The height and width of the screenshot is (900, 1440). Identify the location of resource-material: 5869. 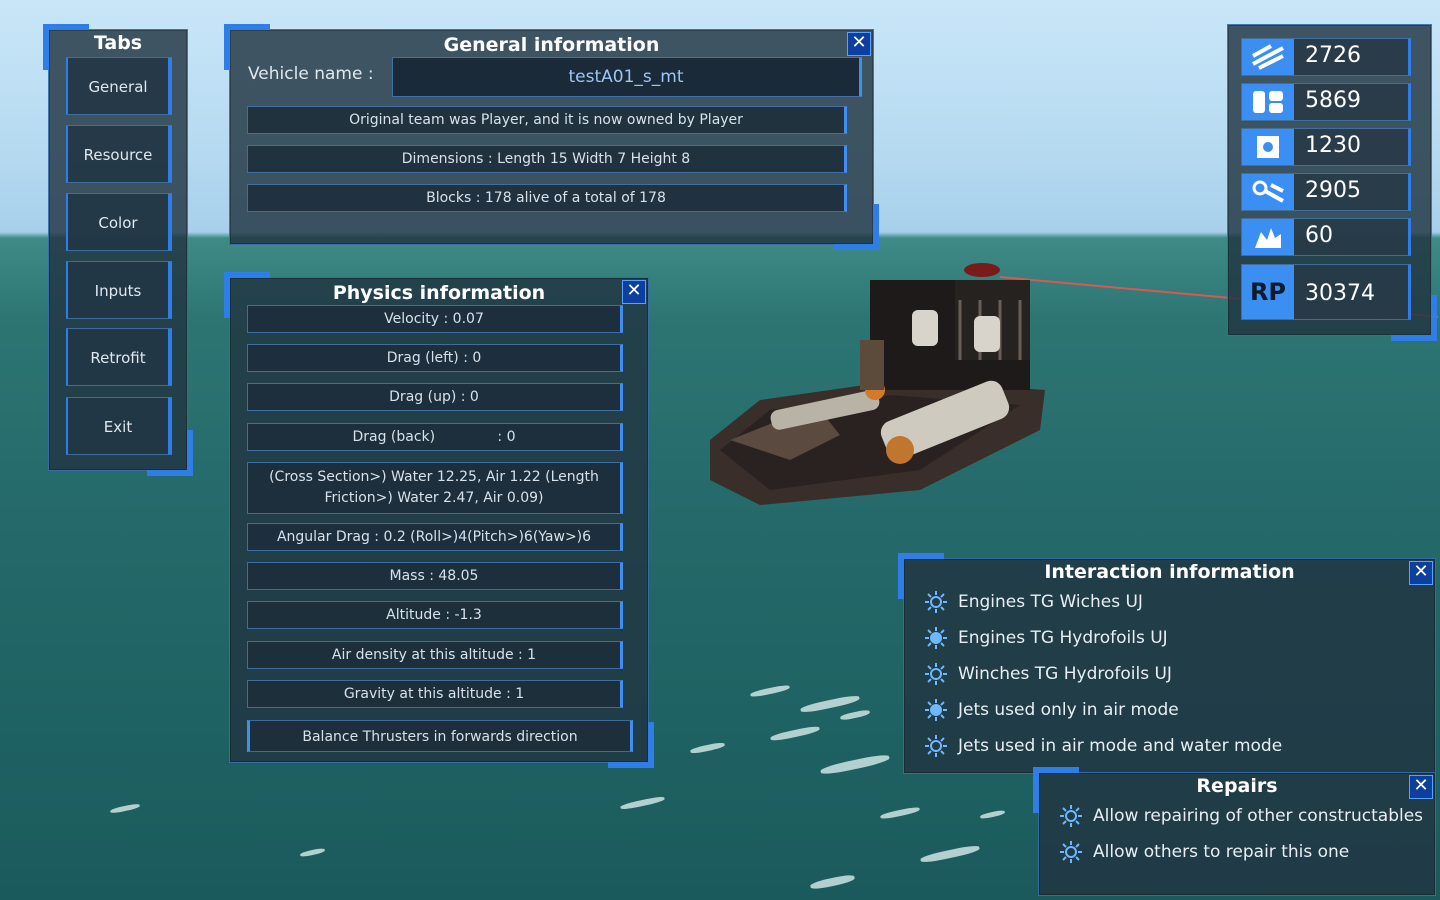
(1326, 102).